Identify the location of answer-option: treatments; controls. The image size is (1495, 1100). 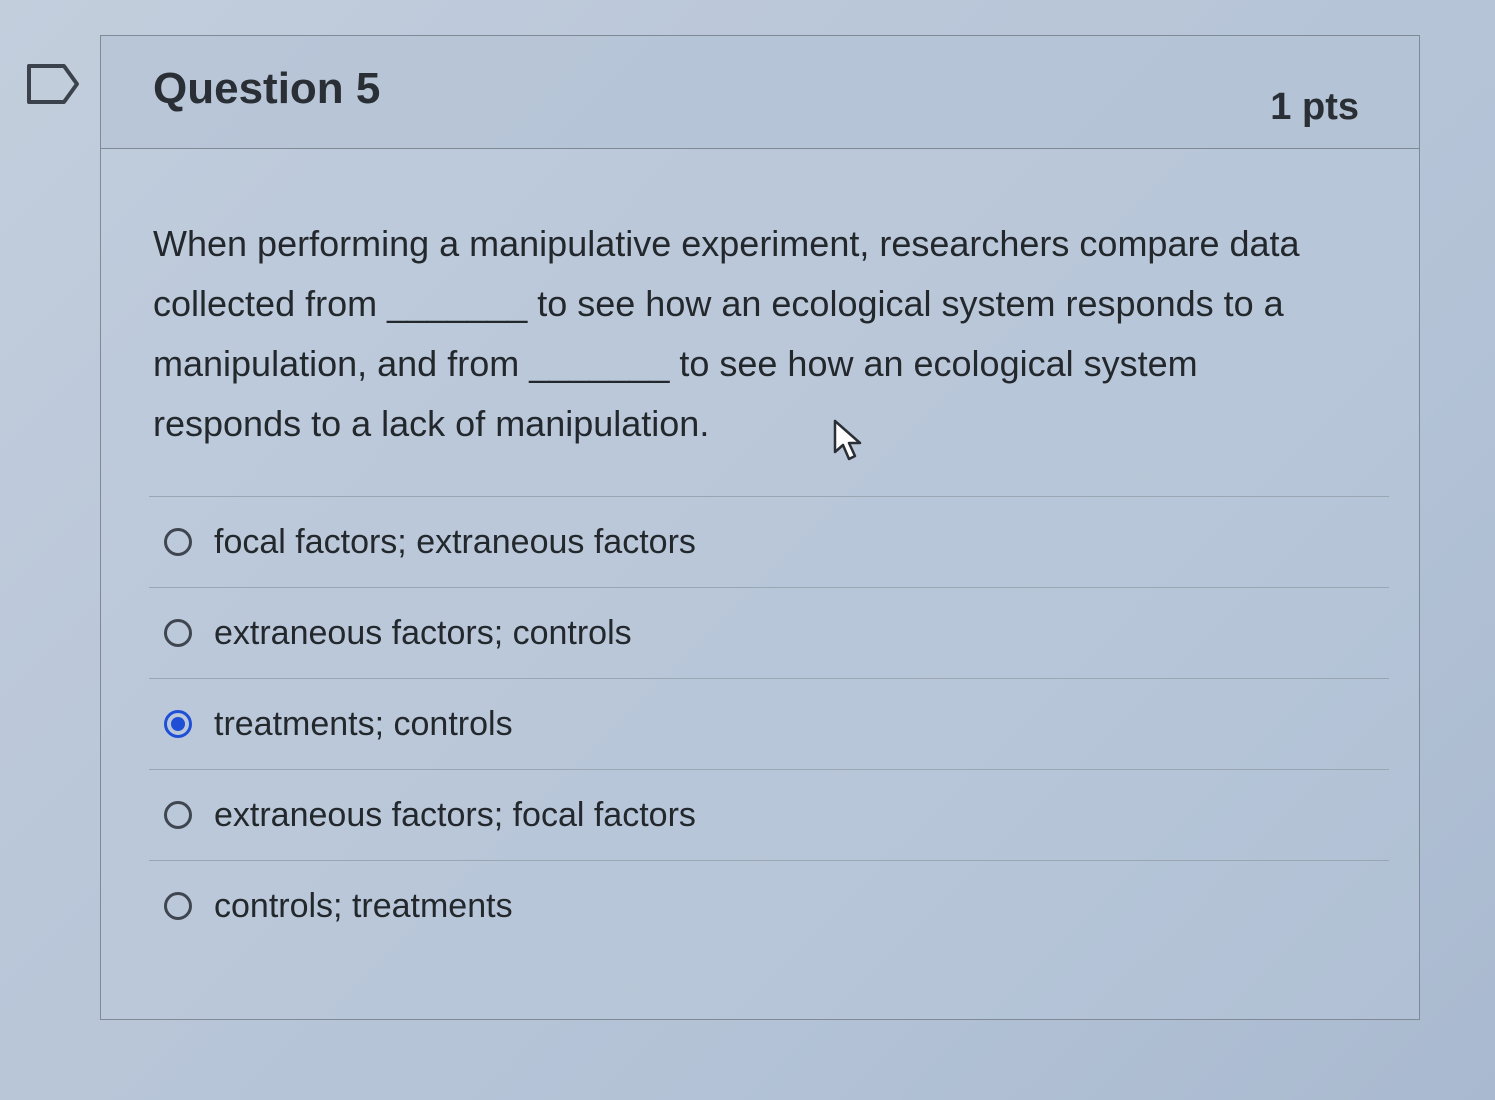
(769, 723).